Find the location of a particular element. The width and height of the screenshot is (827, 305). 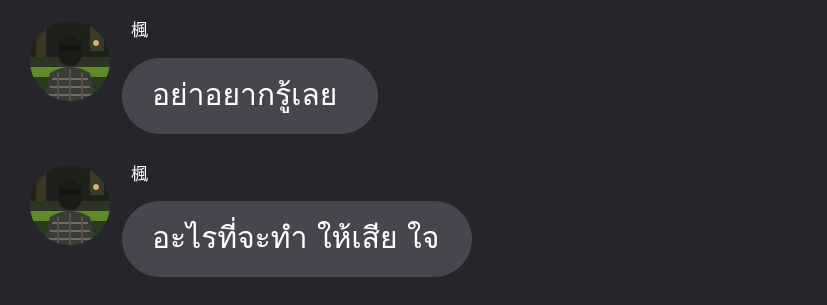

message-bubble: อย่าอยากรู้เลย is located at coordinates (250, 96).